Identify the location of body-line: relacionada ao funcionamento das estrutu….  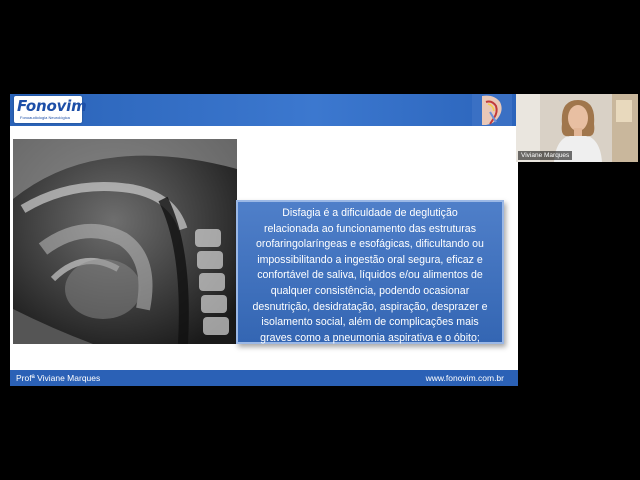
(369, 228).